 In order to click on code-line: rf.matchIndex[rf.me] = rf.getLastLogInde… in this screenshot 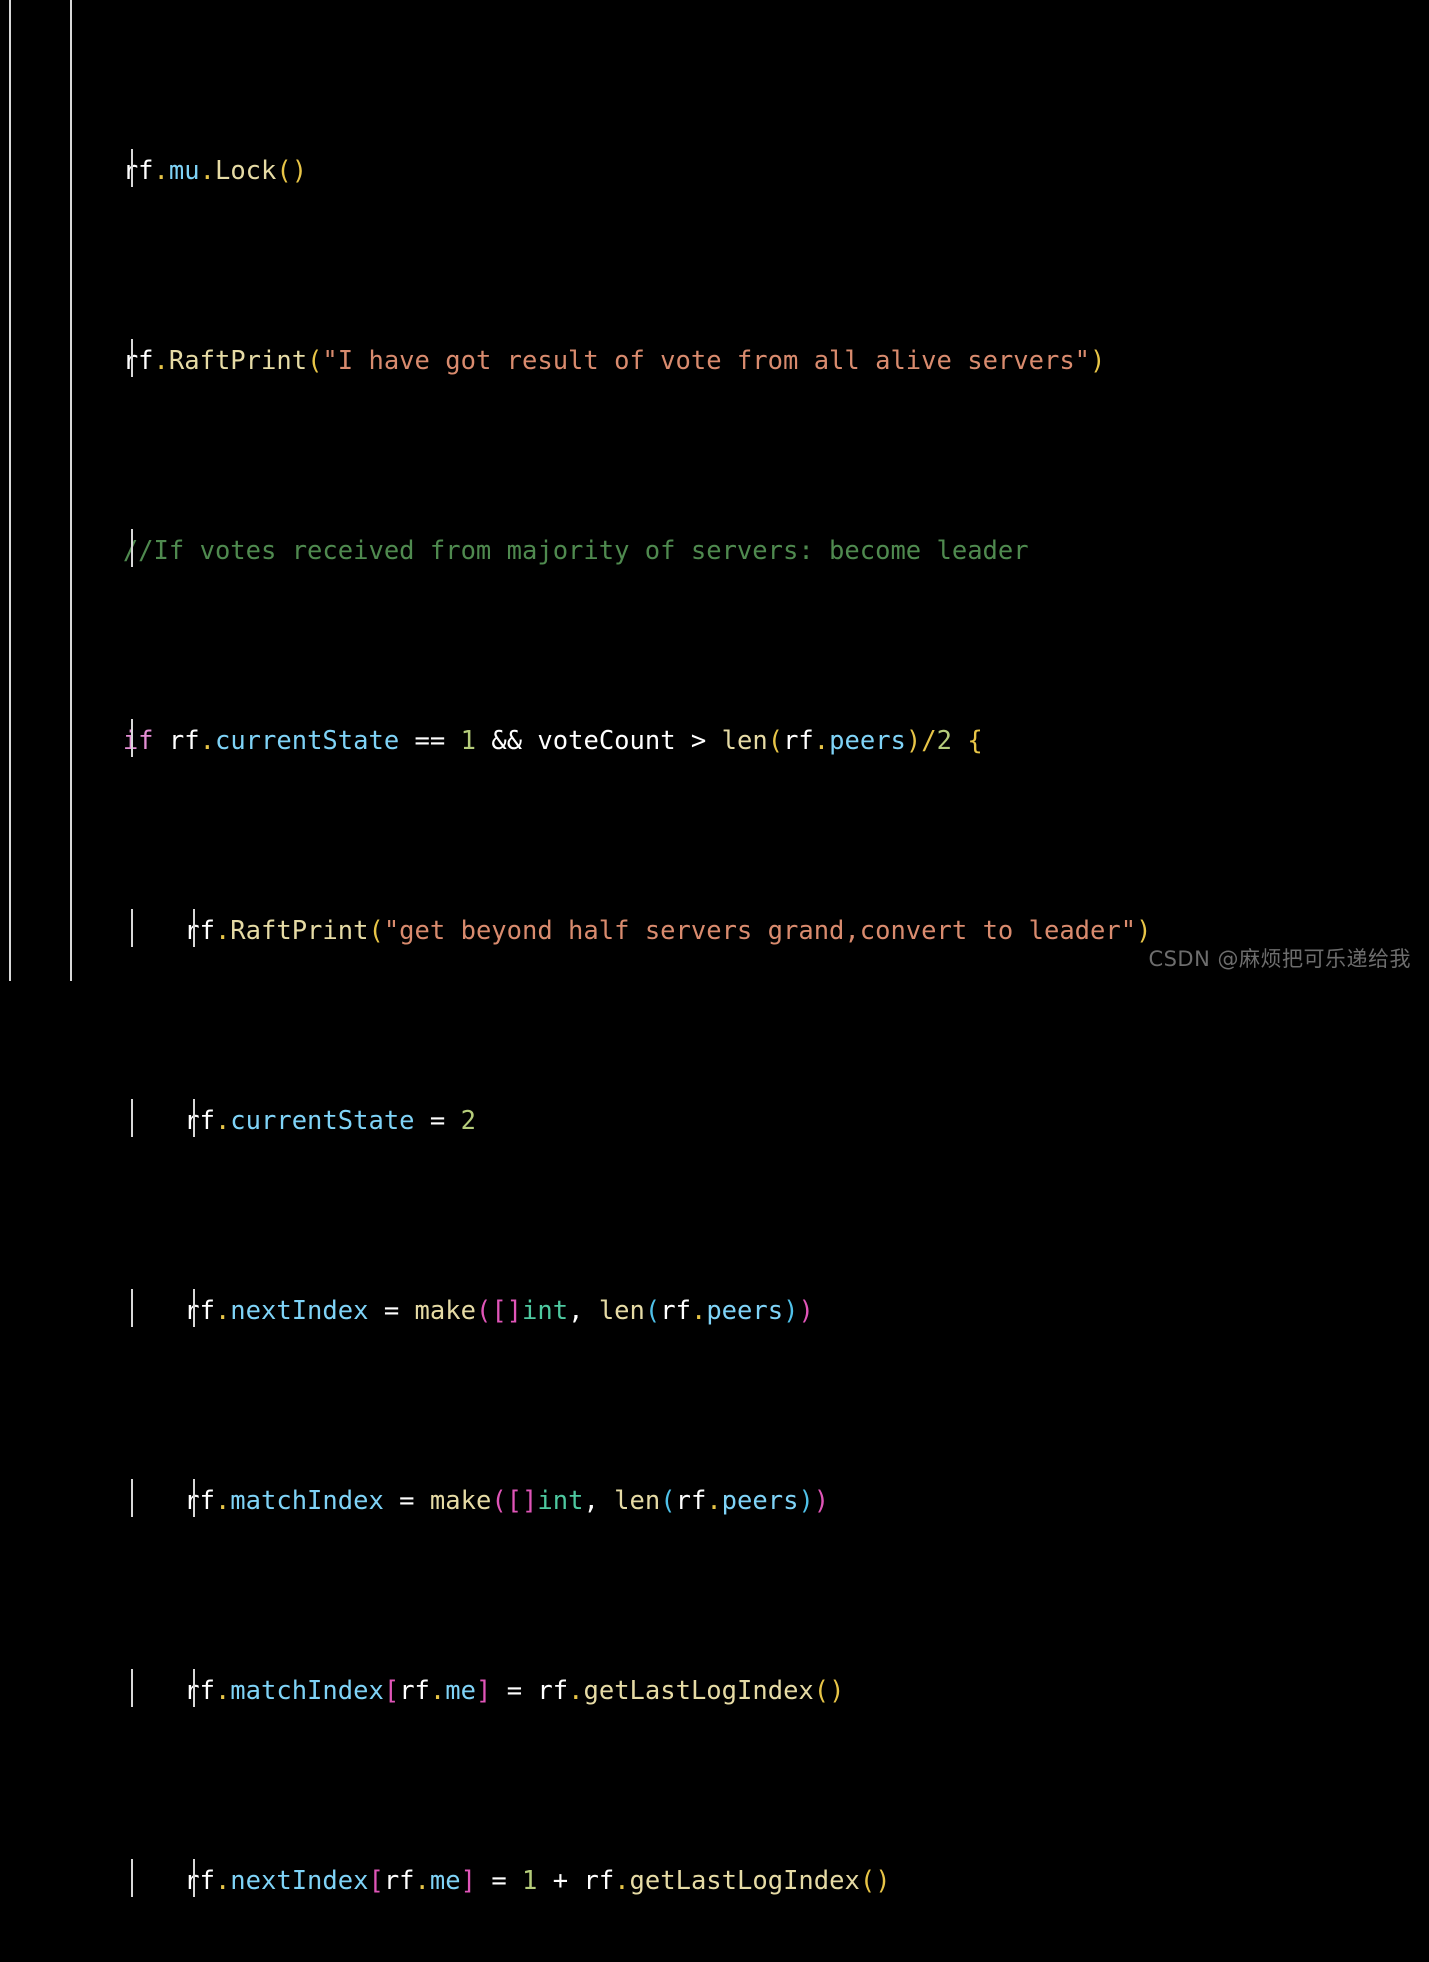, I will do `click(714, 1689)`.